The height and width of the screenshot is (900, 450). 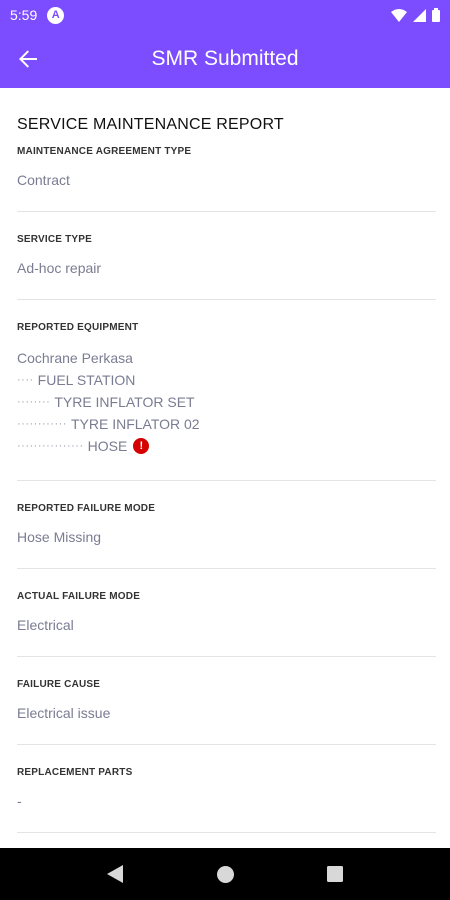 I want to click on report-title: SERVICE MAINTENANCE REPORT, so click(x=150, y=124).